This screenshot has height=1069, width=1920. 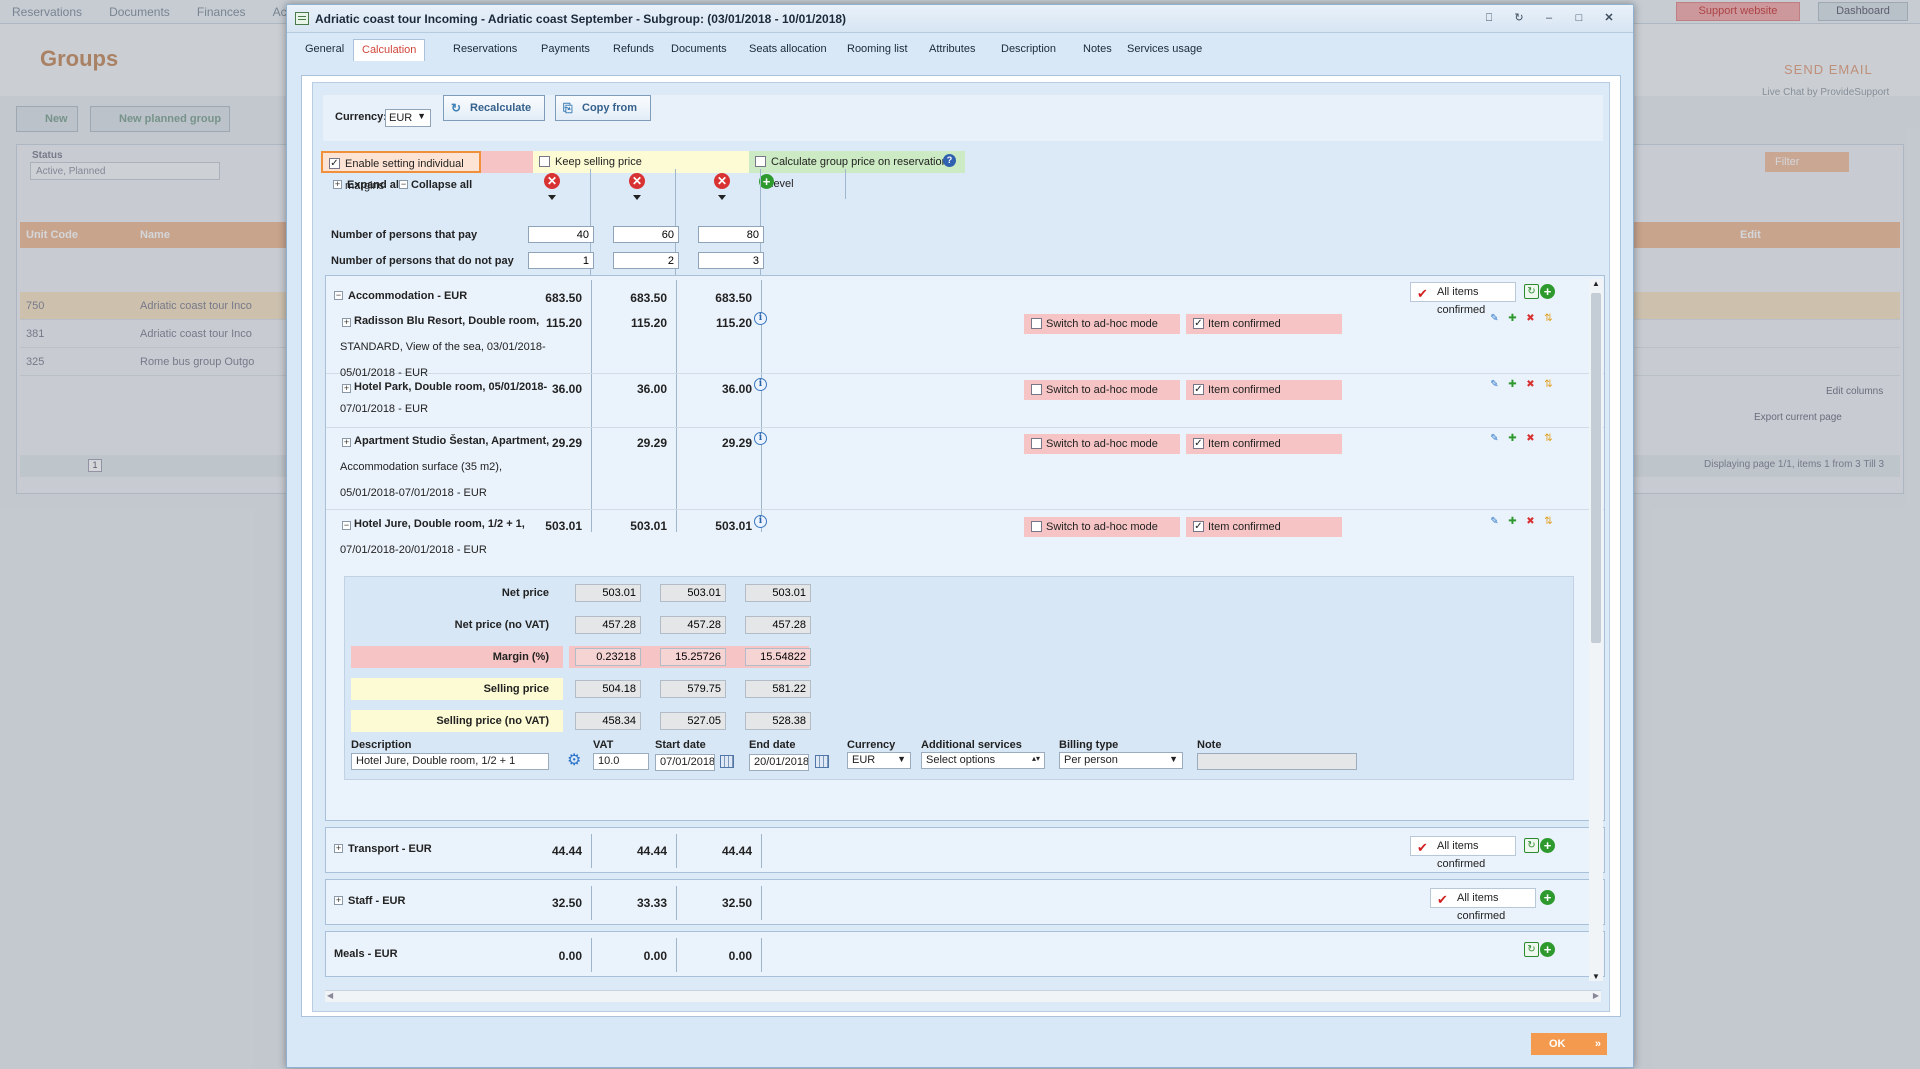 What do you see at coordinates (441, 185) in the screenshot?
I see `collapse-all-link: Collapse all` at bounding box center [441, 185].